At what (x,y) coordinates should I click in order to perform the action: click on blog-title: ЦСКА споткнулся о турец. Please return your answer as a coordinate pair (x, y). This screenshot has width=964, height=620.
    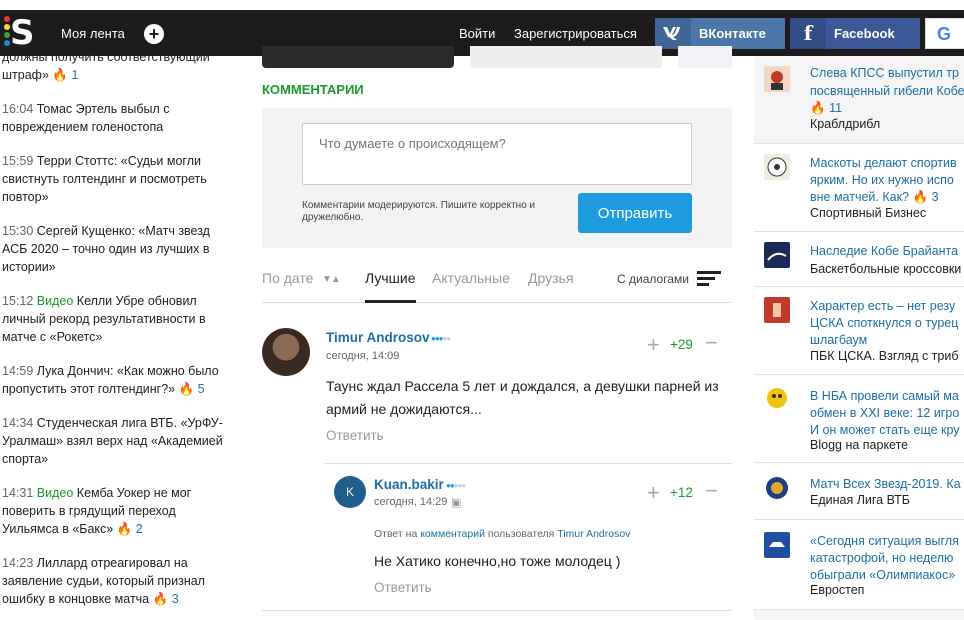
    Looking at the image, I should click on (884, 323).